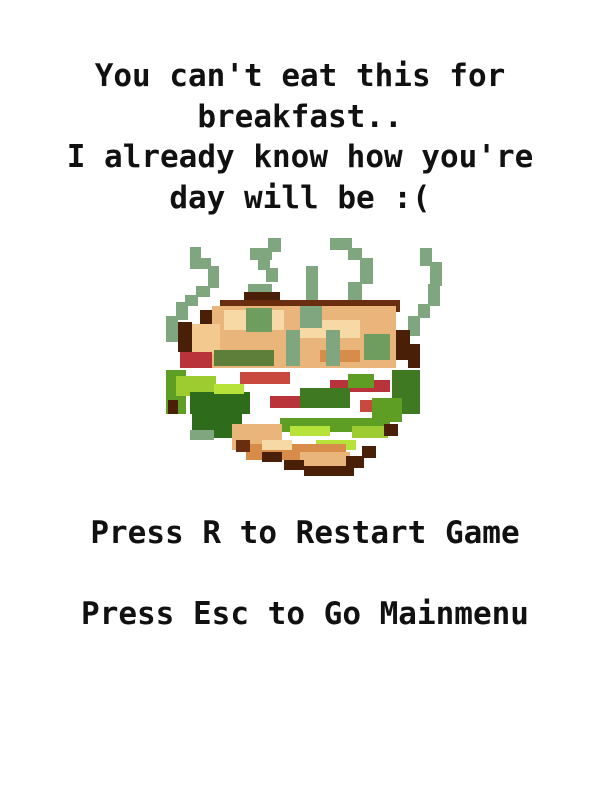 This screenshot has width=600, height=800. I want to click on sandwich-body, so click(293, 384).